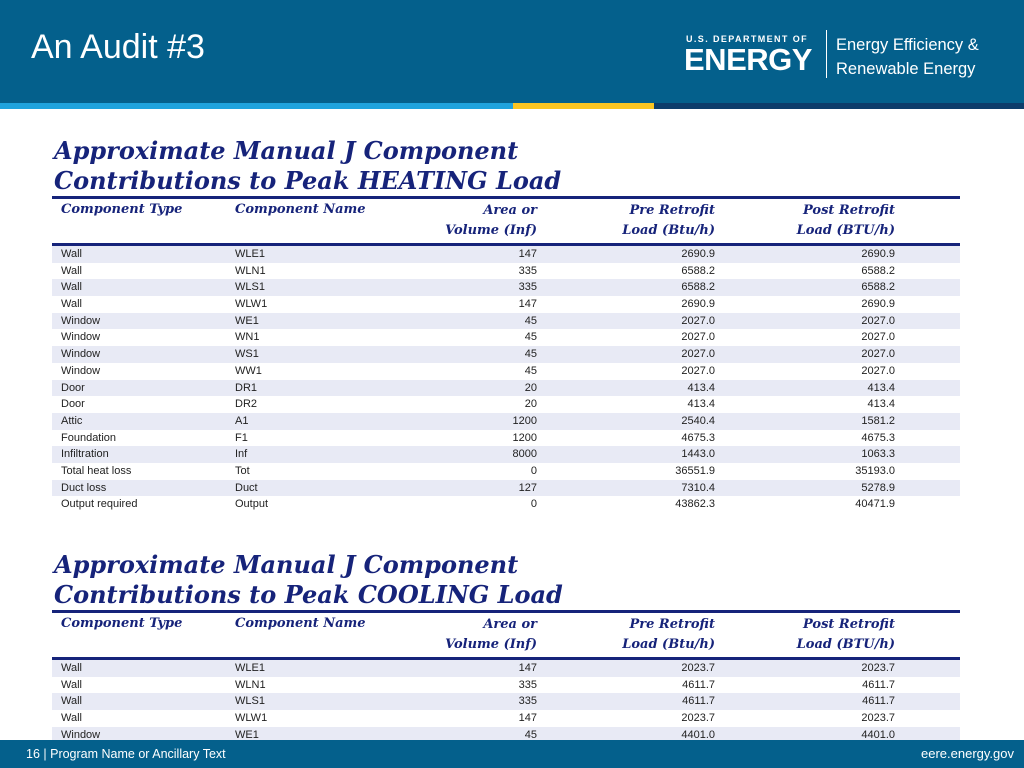  Describe the element at coordinates (506, 354) in the screenshot. I see `table-row: Window WS1 45 2027.0 2027.0` at that location.